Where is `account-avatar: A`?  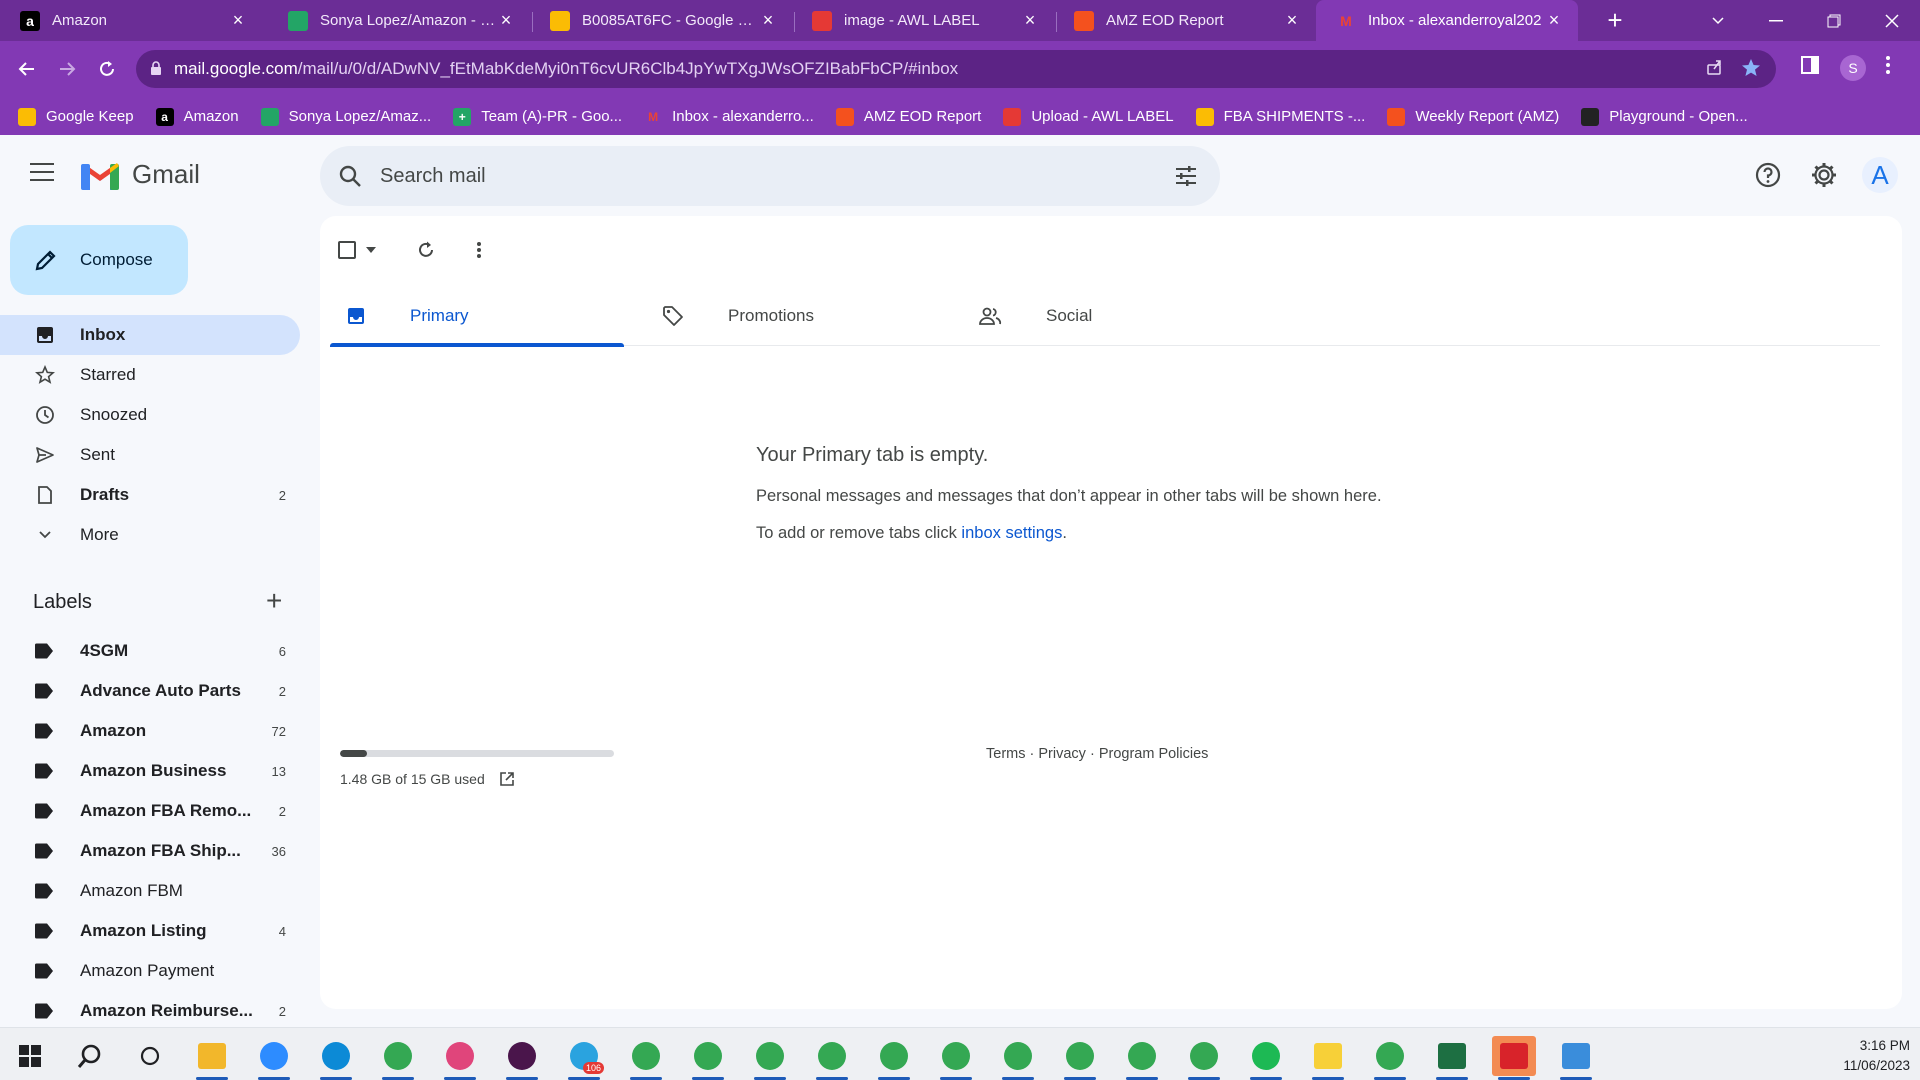
account-avatar: A is located at coordinates (1880, 175).